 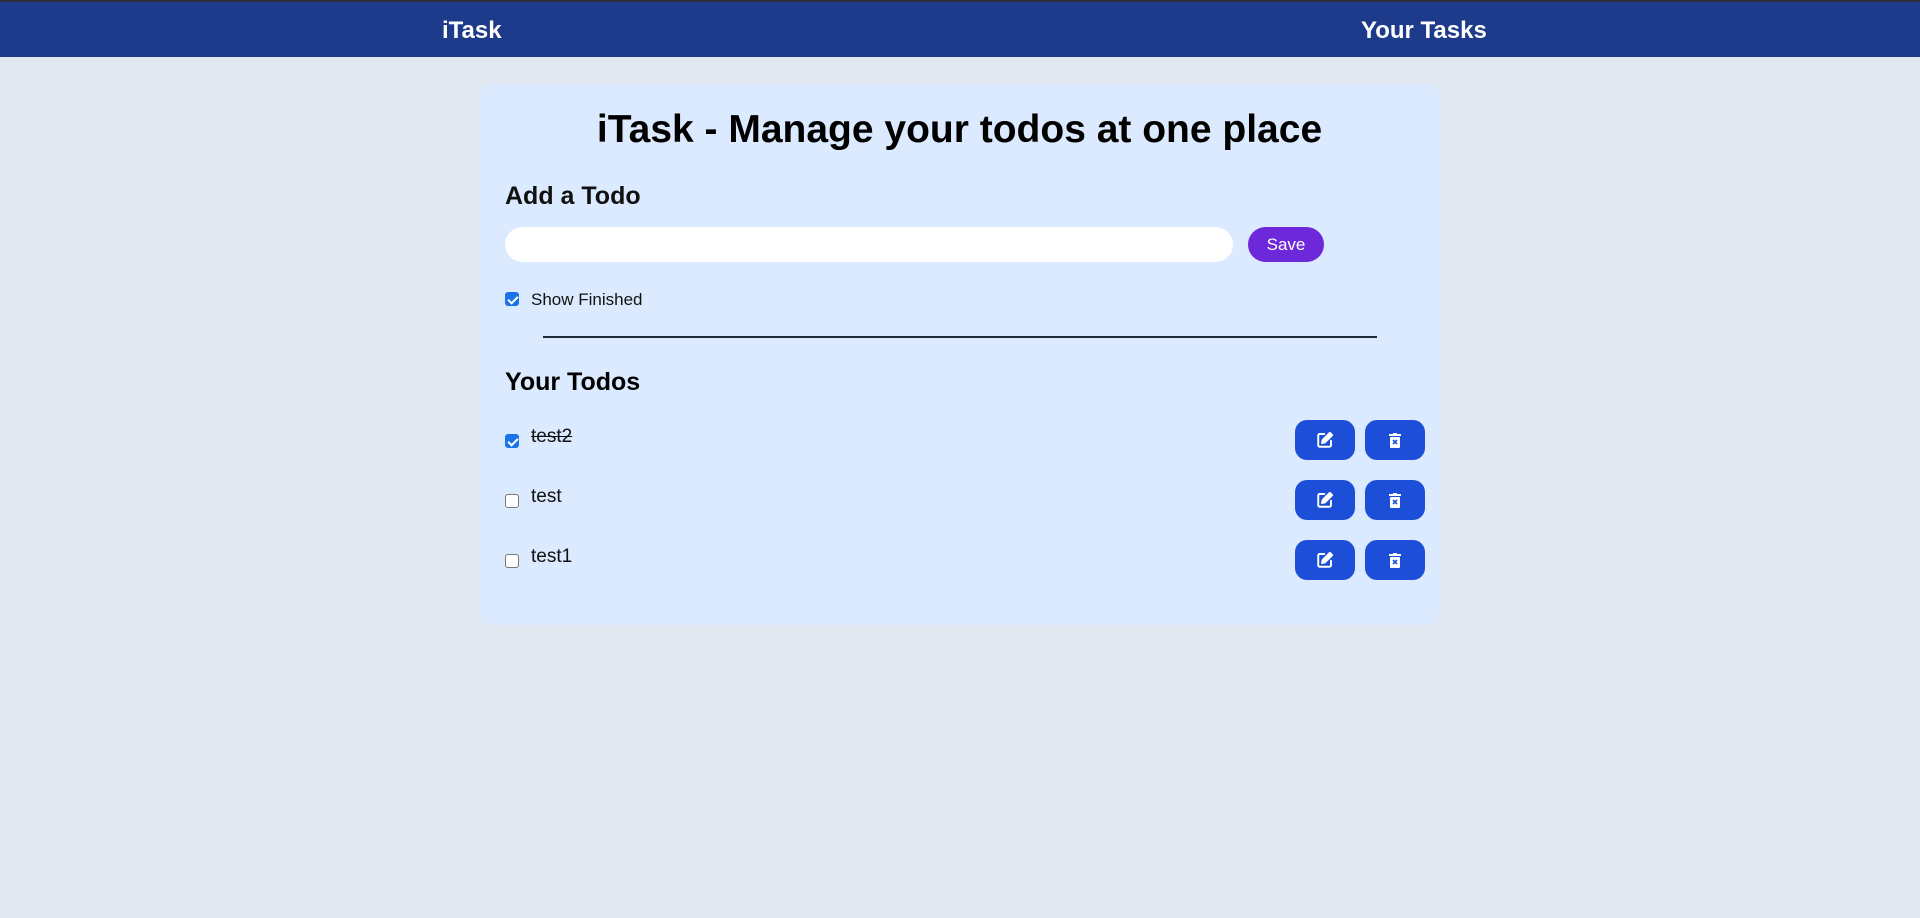 I want to click on todo-text: test2, so click(x=552, y=436).